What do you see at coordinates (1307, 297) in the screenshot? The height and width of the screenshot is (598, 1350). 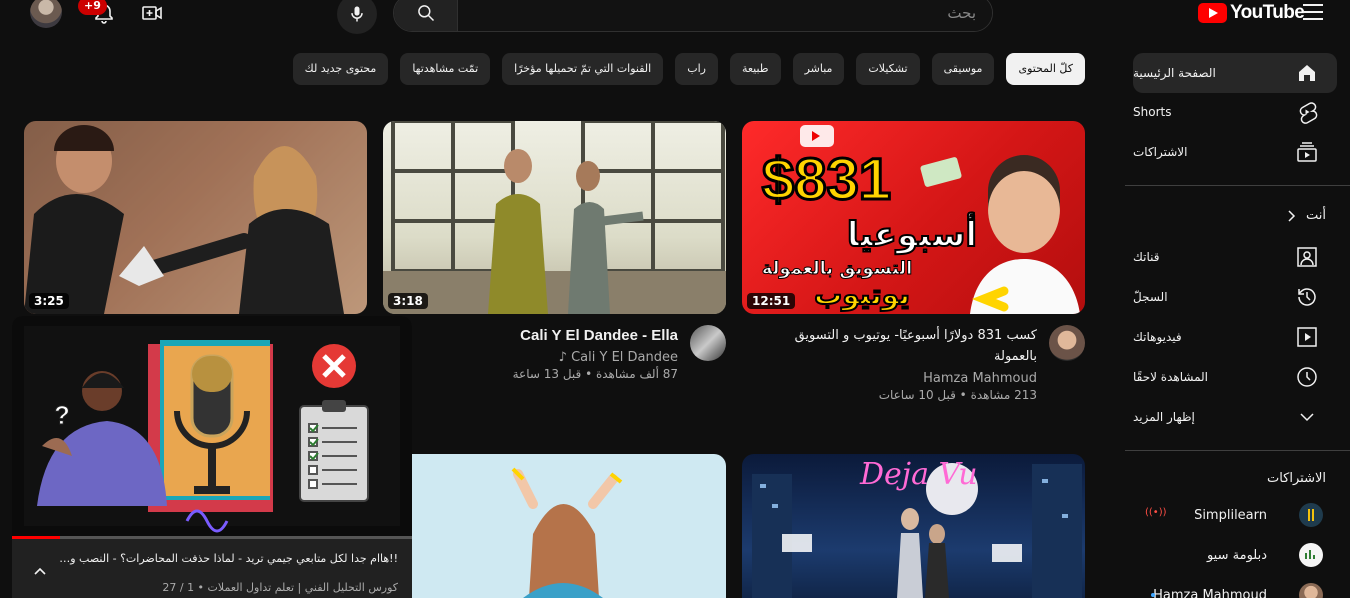 I see `history-icon` at bounding box center [1307, 297].